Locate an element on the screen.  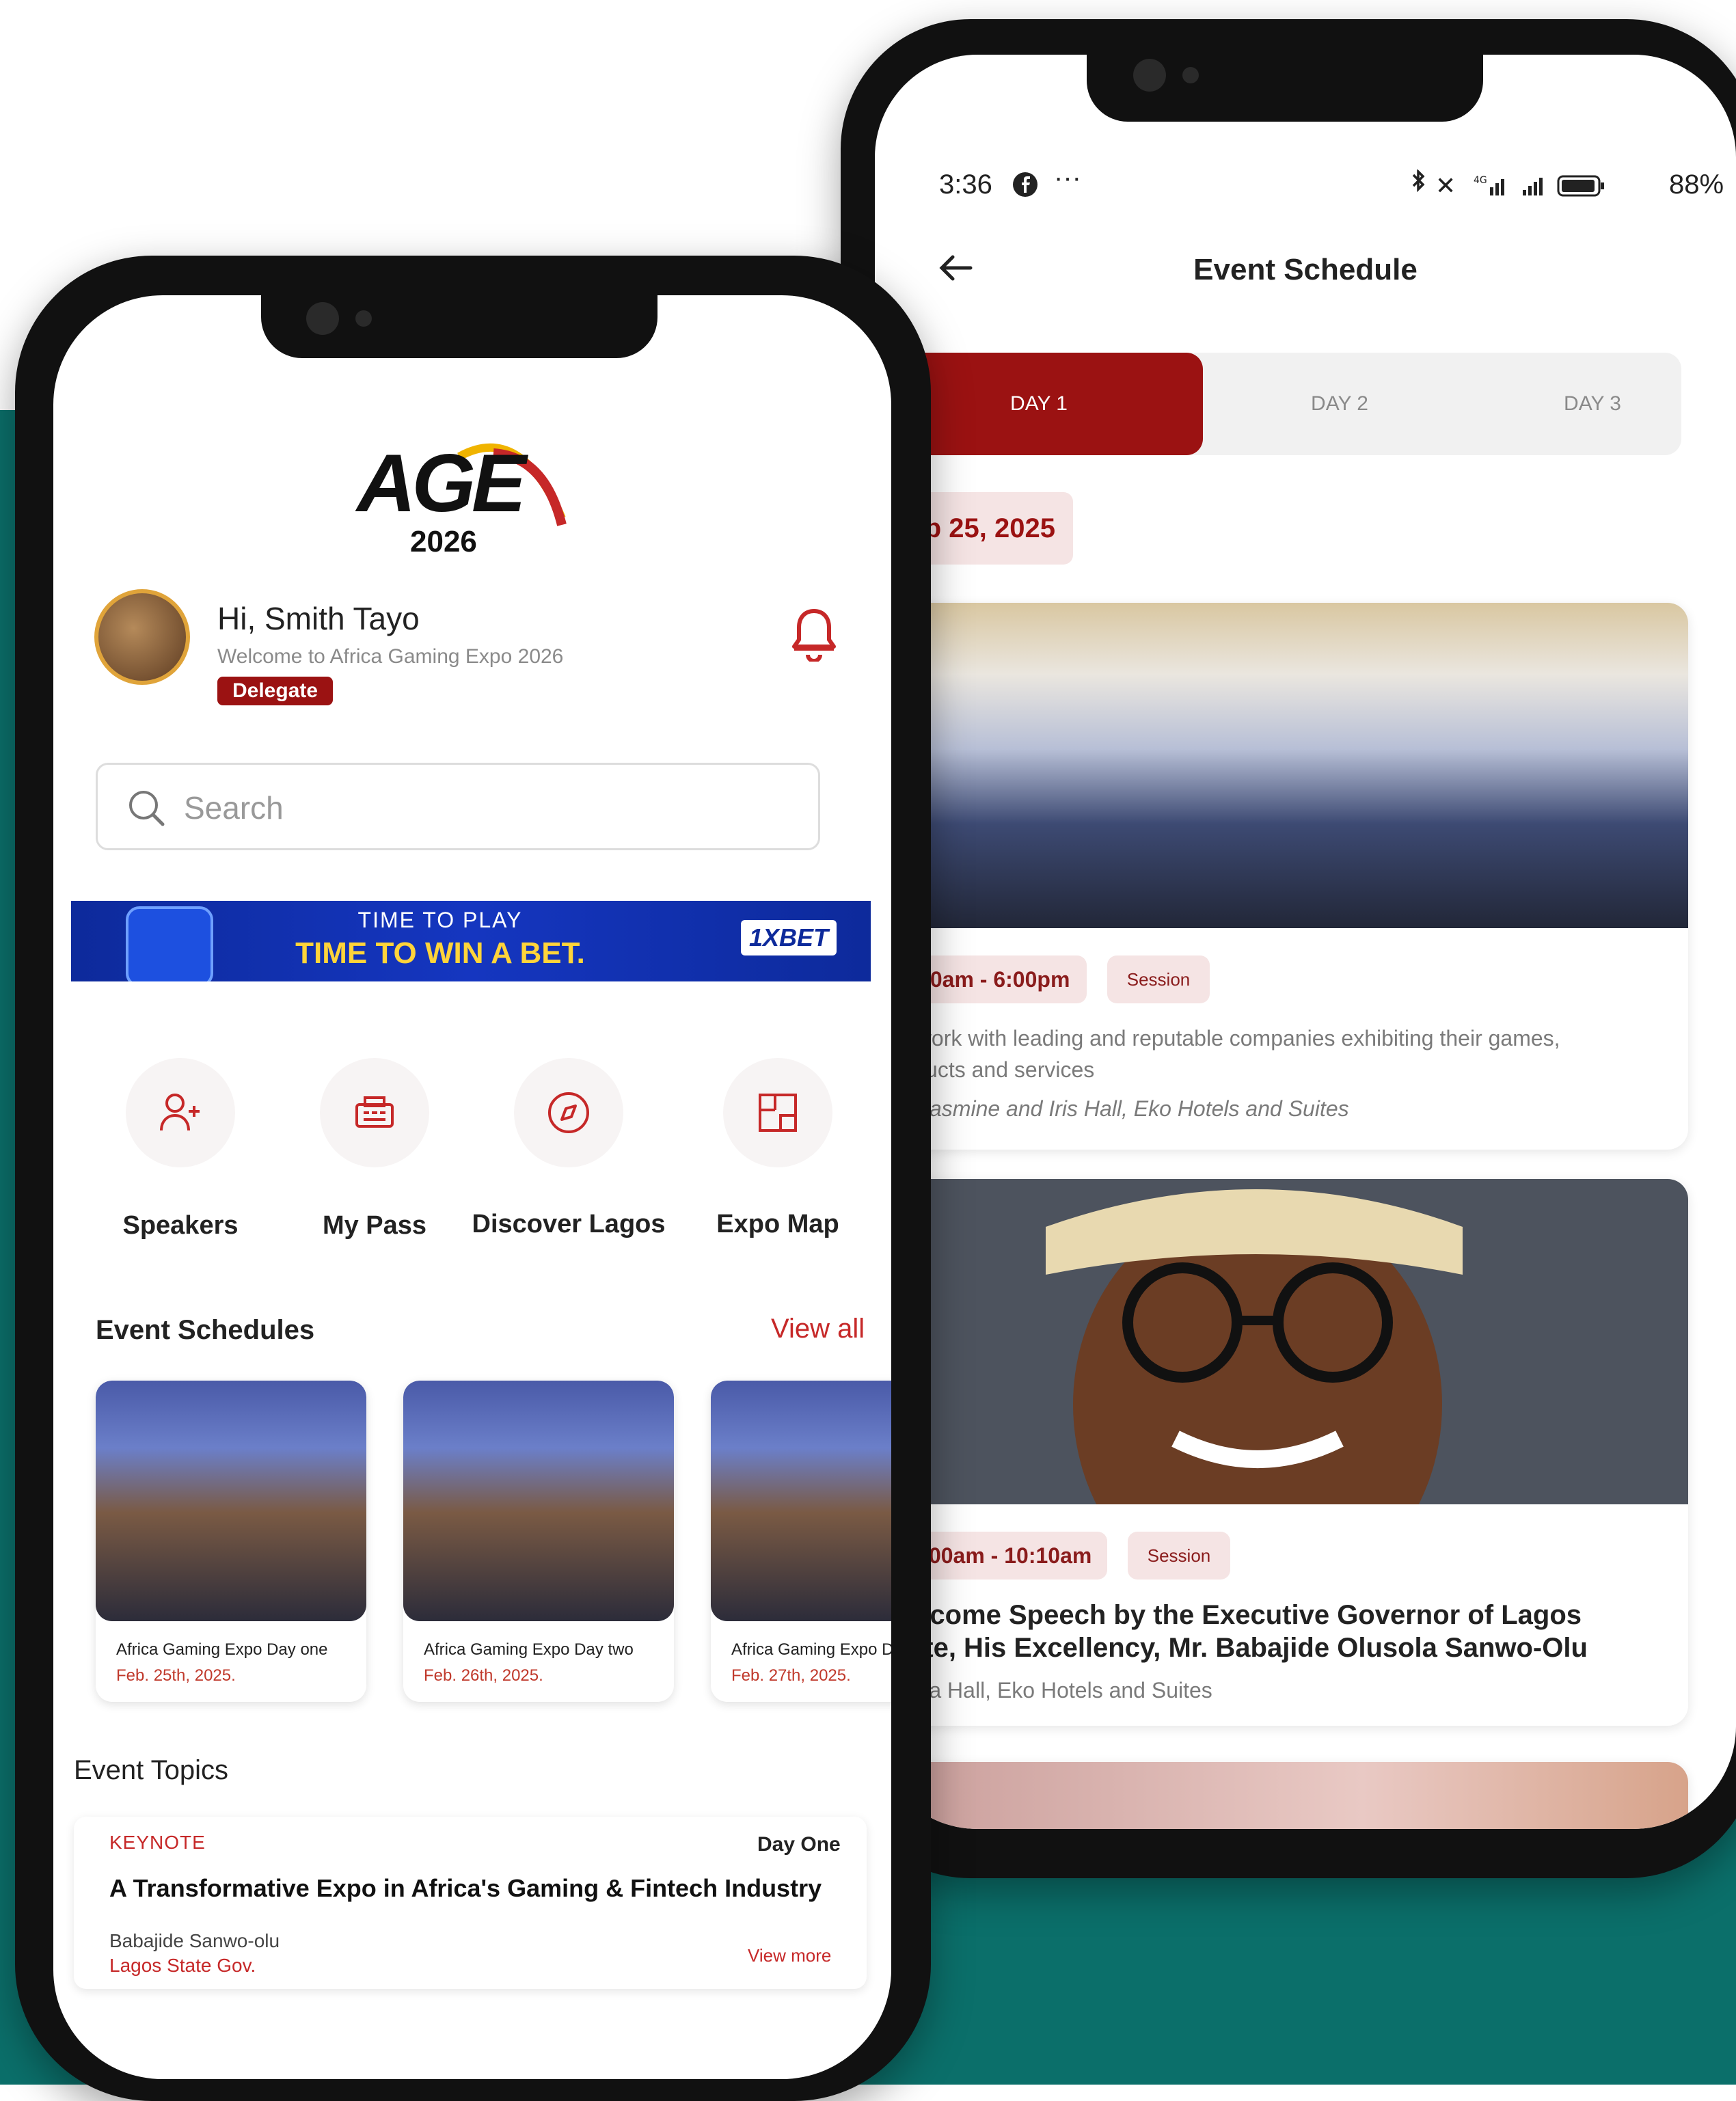
my-pass-action is located at coordinates (374, 1112).